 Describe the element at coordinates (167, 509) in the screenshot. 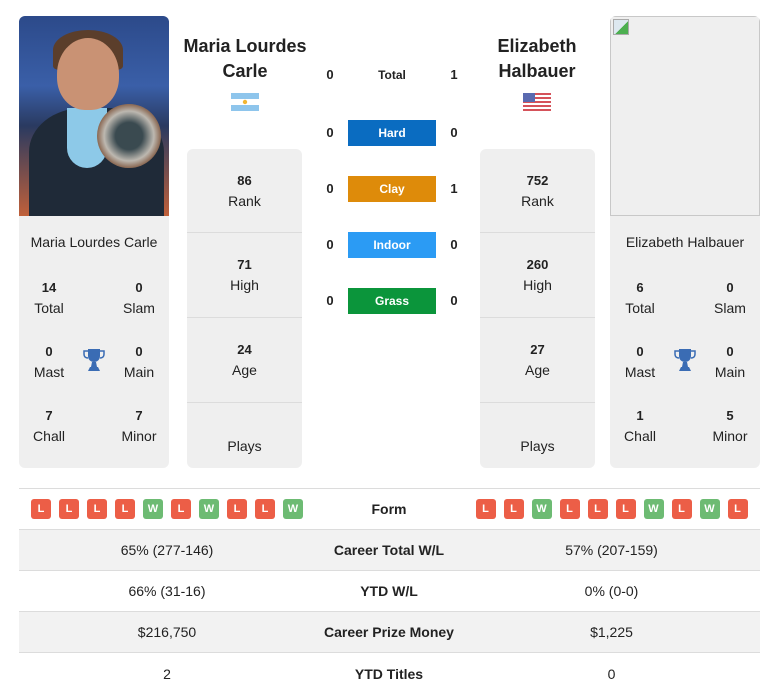

I see `player1-form: LLLLWLWLLW` at that location.